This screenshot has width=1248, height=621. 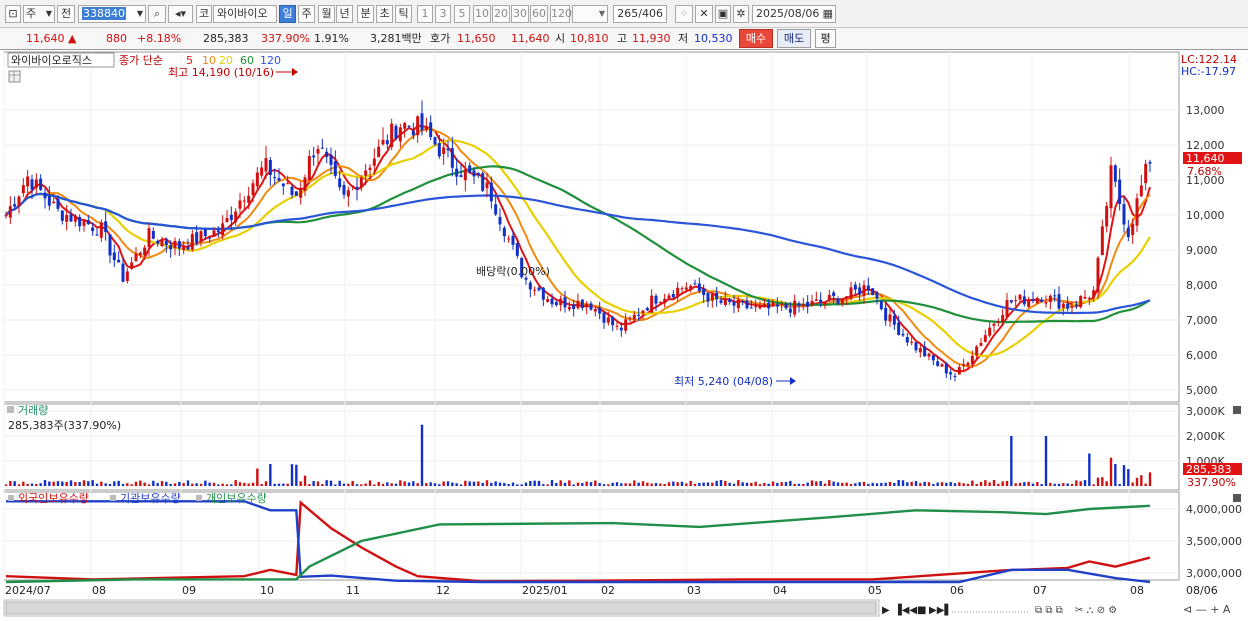 I want to click on crosshair-icon: ✕, so click(x=704, y=14).